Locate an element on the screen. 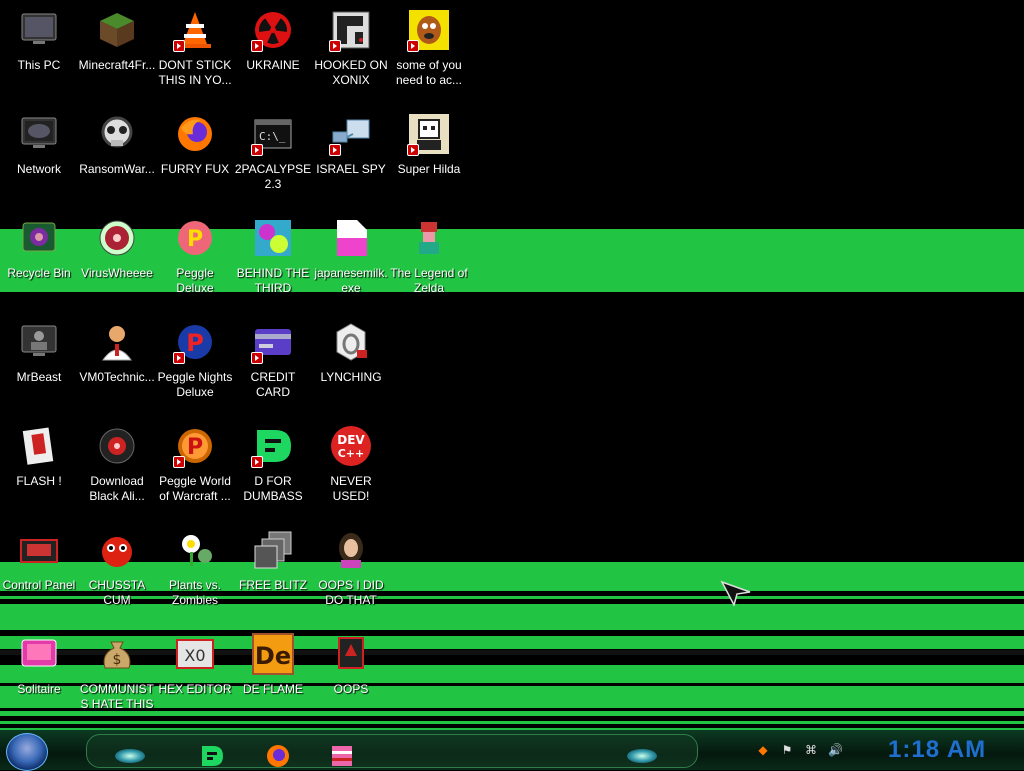 This screenshot has width=1024, height=771. taskbar-item-oval is located at coordinates (130, 756).